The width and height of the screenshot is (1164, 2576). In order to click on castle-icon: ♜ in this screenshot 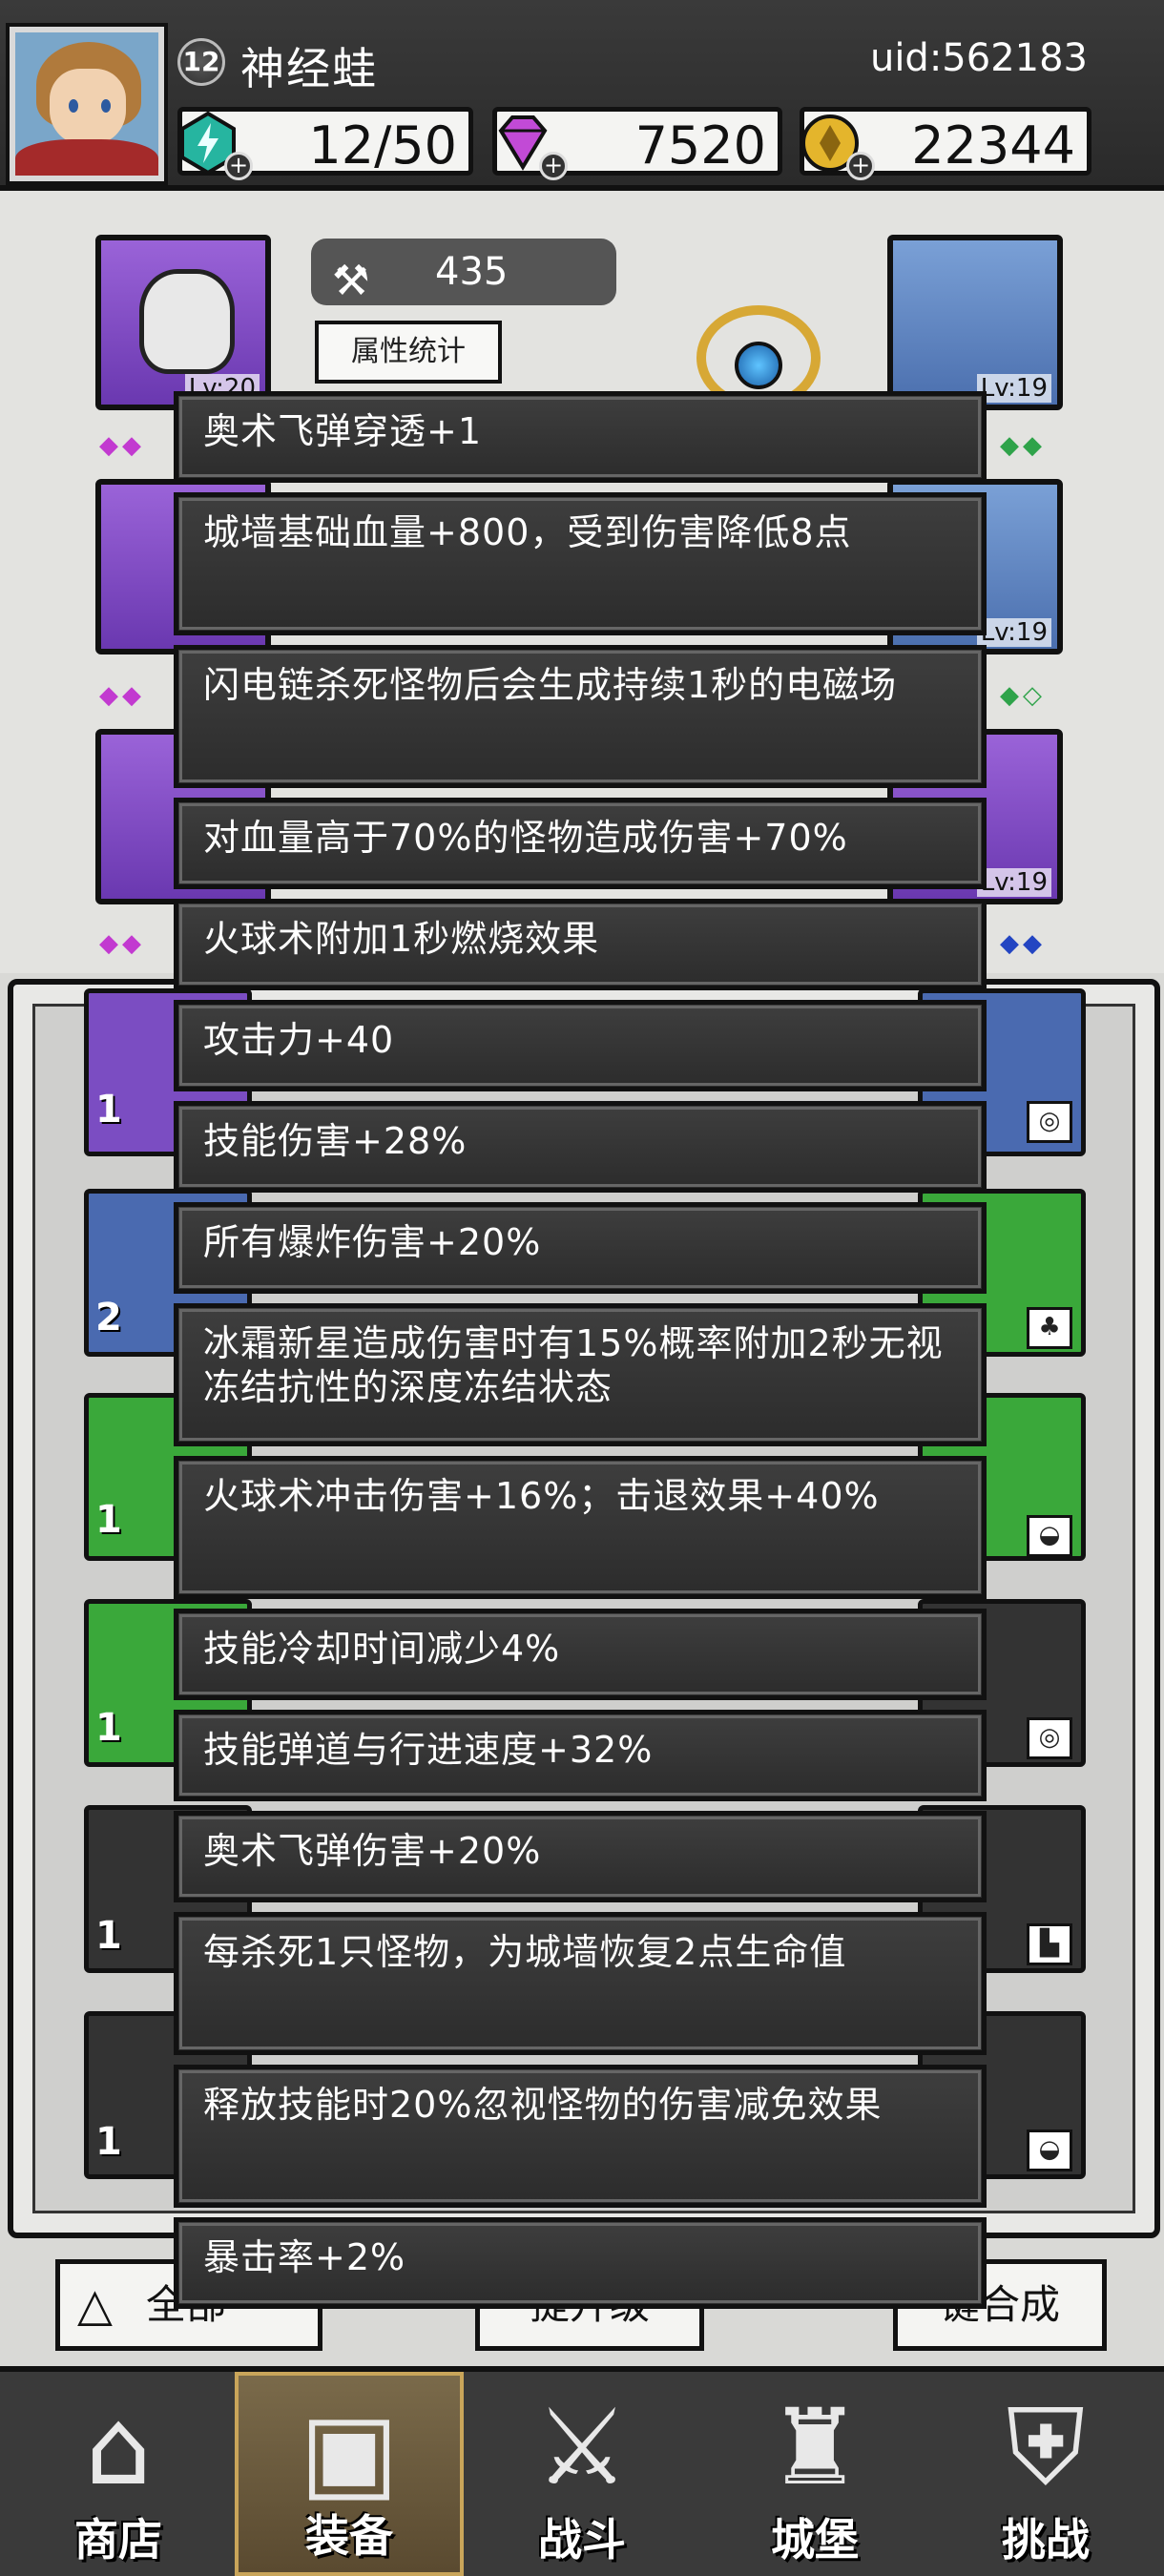, I will do `click(815, 2447)`.